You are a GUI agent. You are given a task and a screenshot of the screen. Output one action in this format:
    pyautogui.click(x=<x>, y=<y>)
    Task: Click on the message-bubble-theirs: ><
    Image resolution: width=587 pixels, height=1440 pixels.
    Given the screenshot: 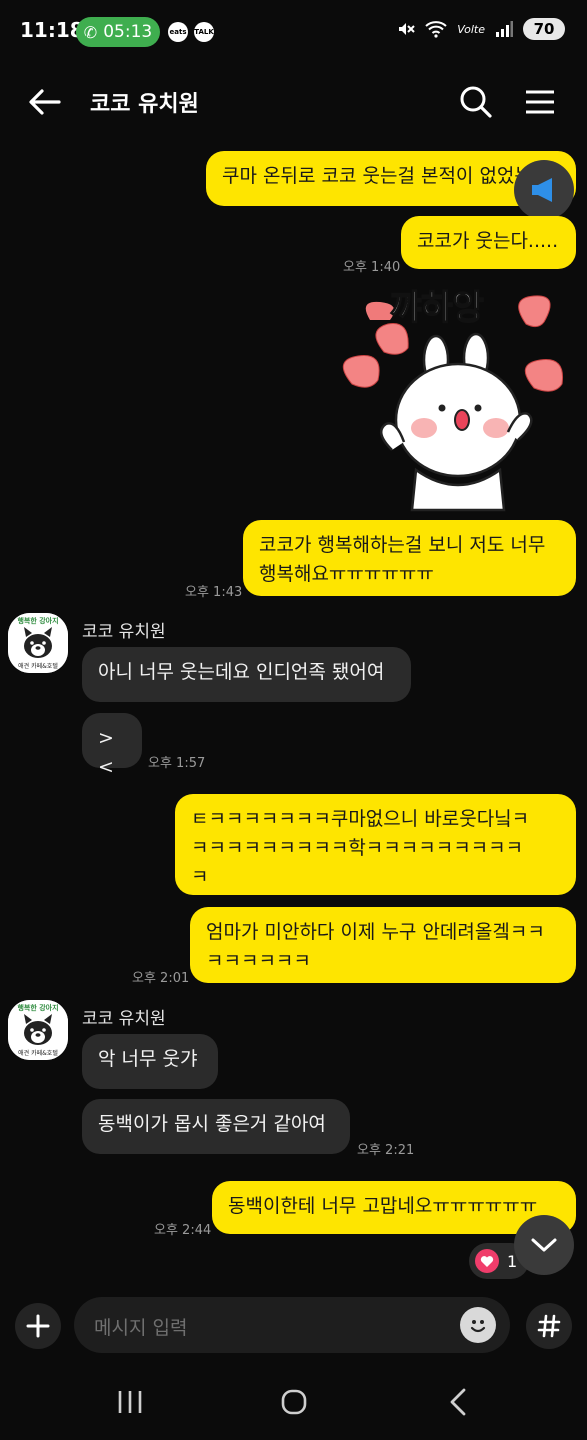 What is the action you would take?
    pyautogui.click(x=112, y=745)
    